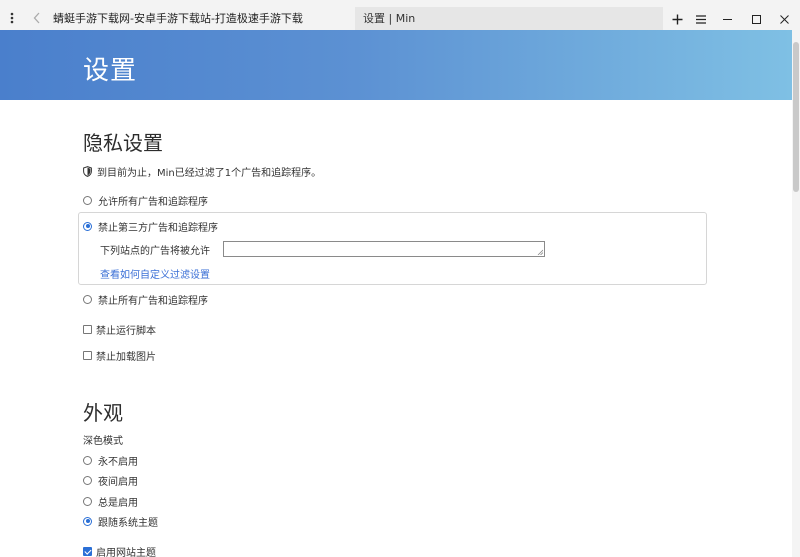 This screenshot has width=800, height=557. What do you see at coordinates (103, 413) in the screenshot?
I see `appearance-heading: 外观` at bounding box center [103, 413].